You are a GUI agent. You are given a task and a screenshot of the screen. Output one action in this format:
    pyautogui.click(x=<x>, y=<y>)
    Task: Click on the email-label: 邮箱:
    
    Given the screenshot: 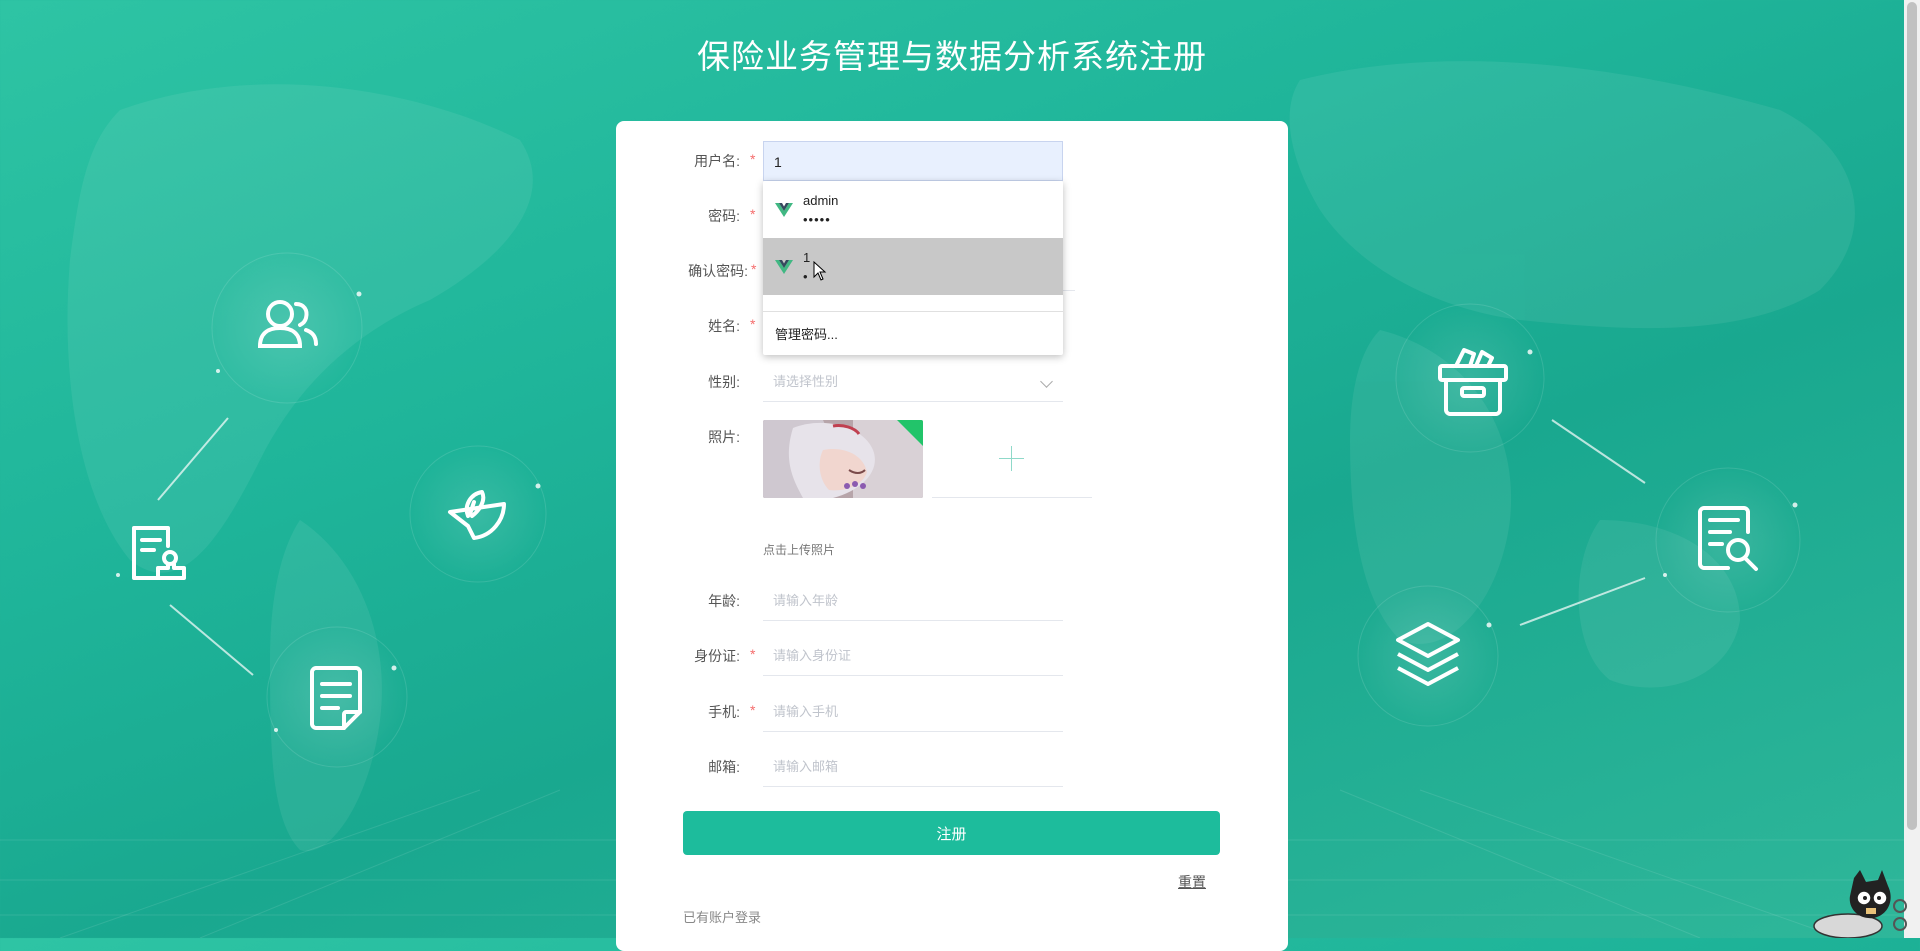 What is the action you would take?
    pyautogui.click(x=724, y=767)
    